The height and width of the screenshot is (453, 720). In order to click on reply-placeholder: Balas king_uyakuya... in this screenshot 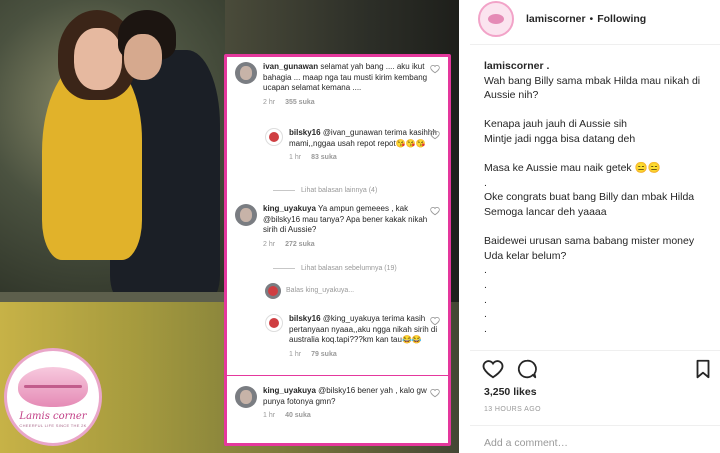, I will do `click(320, 291)`.